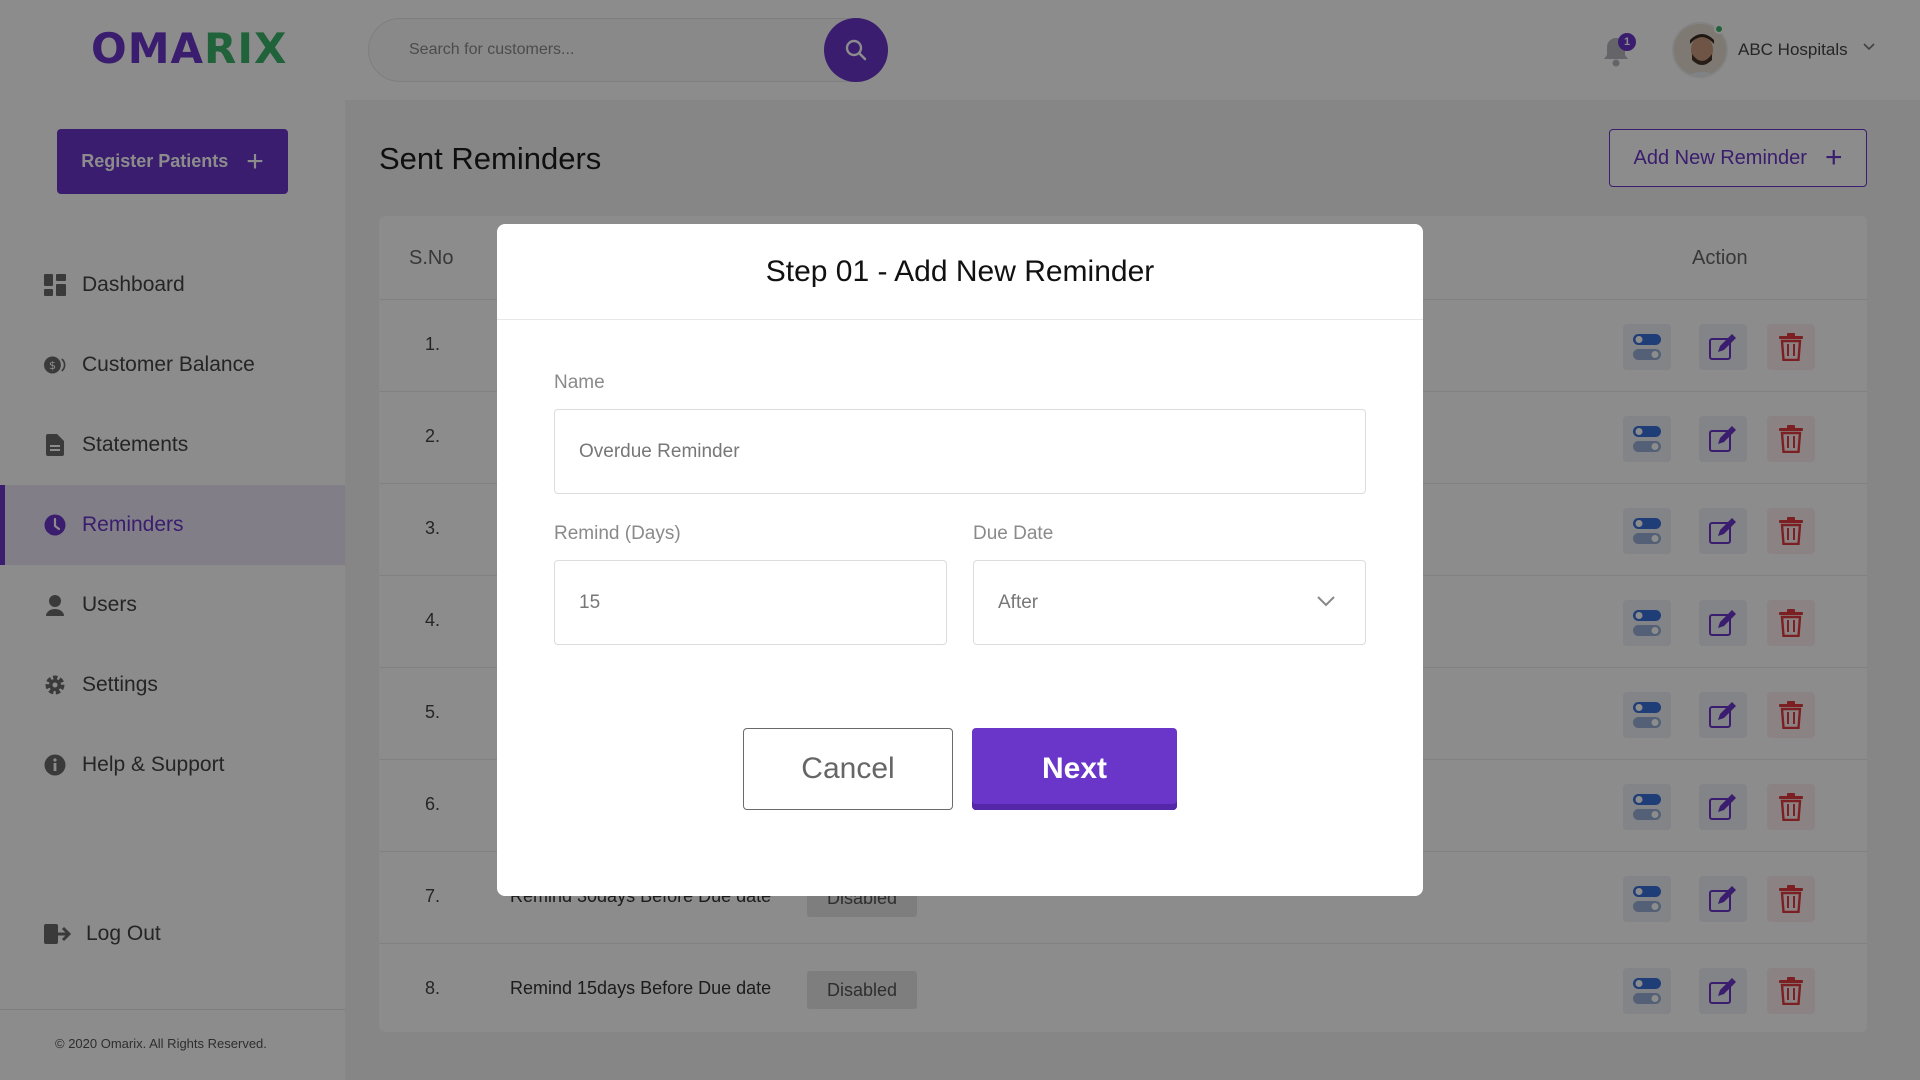 This screenshot has width=1920, height=1080. I want to click on due-date-select: After, so click(1169, 602).